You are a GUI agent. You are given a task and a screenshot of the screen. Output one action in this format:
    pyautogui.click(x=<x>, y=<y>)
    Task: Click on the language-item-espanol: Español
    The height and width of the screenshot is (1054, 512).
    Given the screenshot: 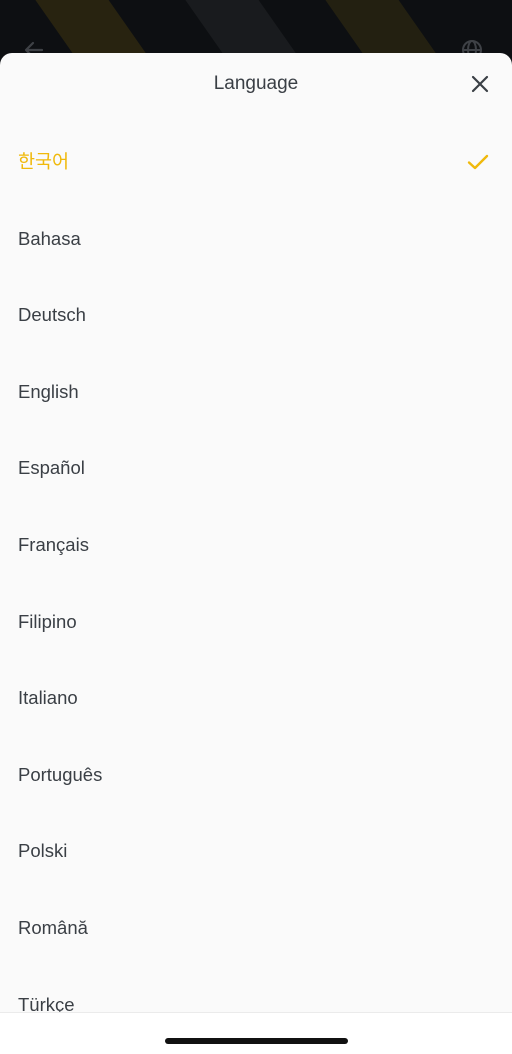 What is the action you would take?
    pyautogui.click(x=256, y=467)
    